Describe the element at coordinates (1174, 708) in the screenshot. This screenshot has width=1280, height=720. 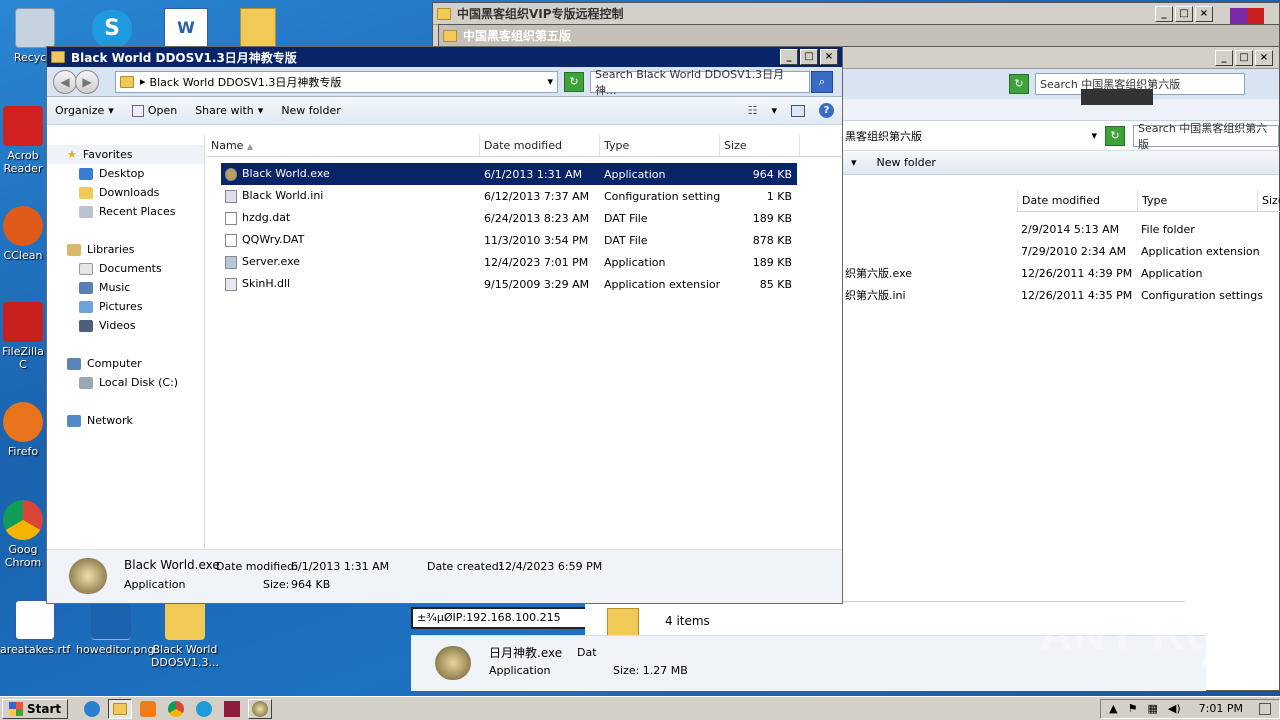
I see `volume-icon: ◀)` at that location.